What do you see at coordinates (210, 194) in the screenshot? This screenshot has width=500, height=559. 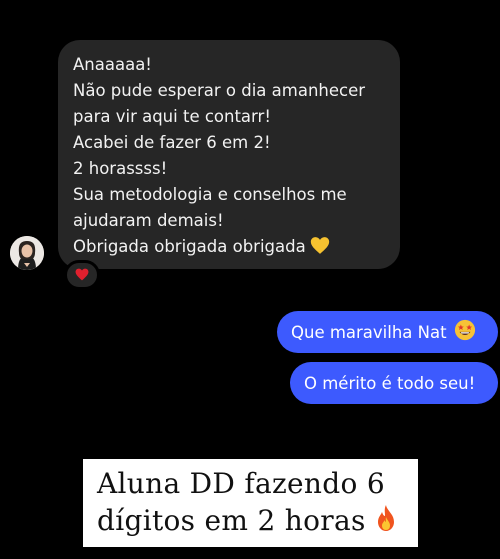 I see `message-line: Sua metodologia e conselhos me` at bounding box center [210, 194].